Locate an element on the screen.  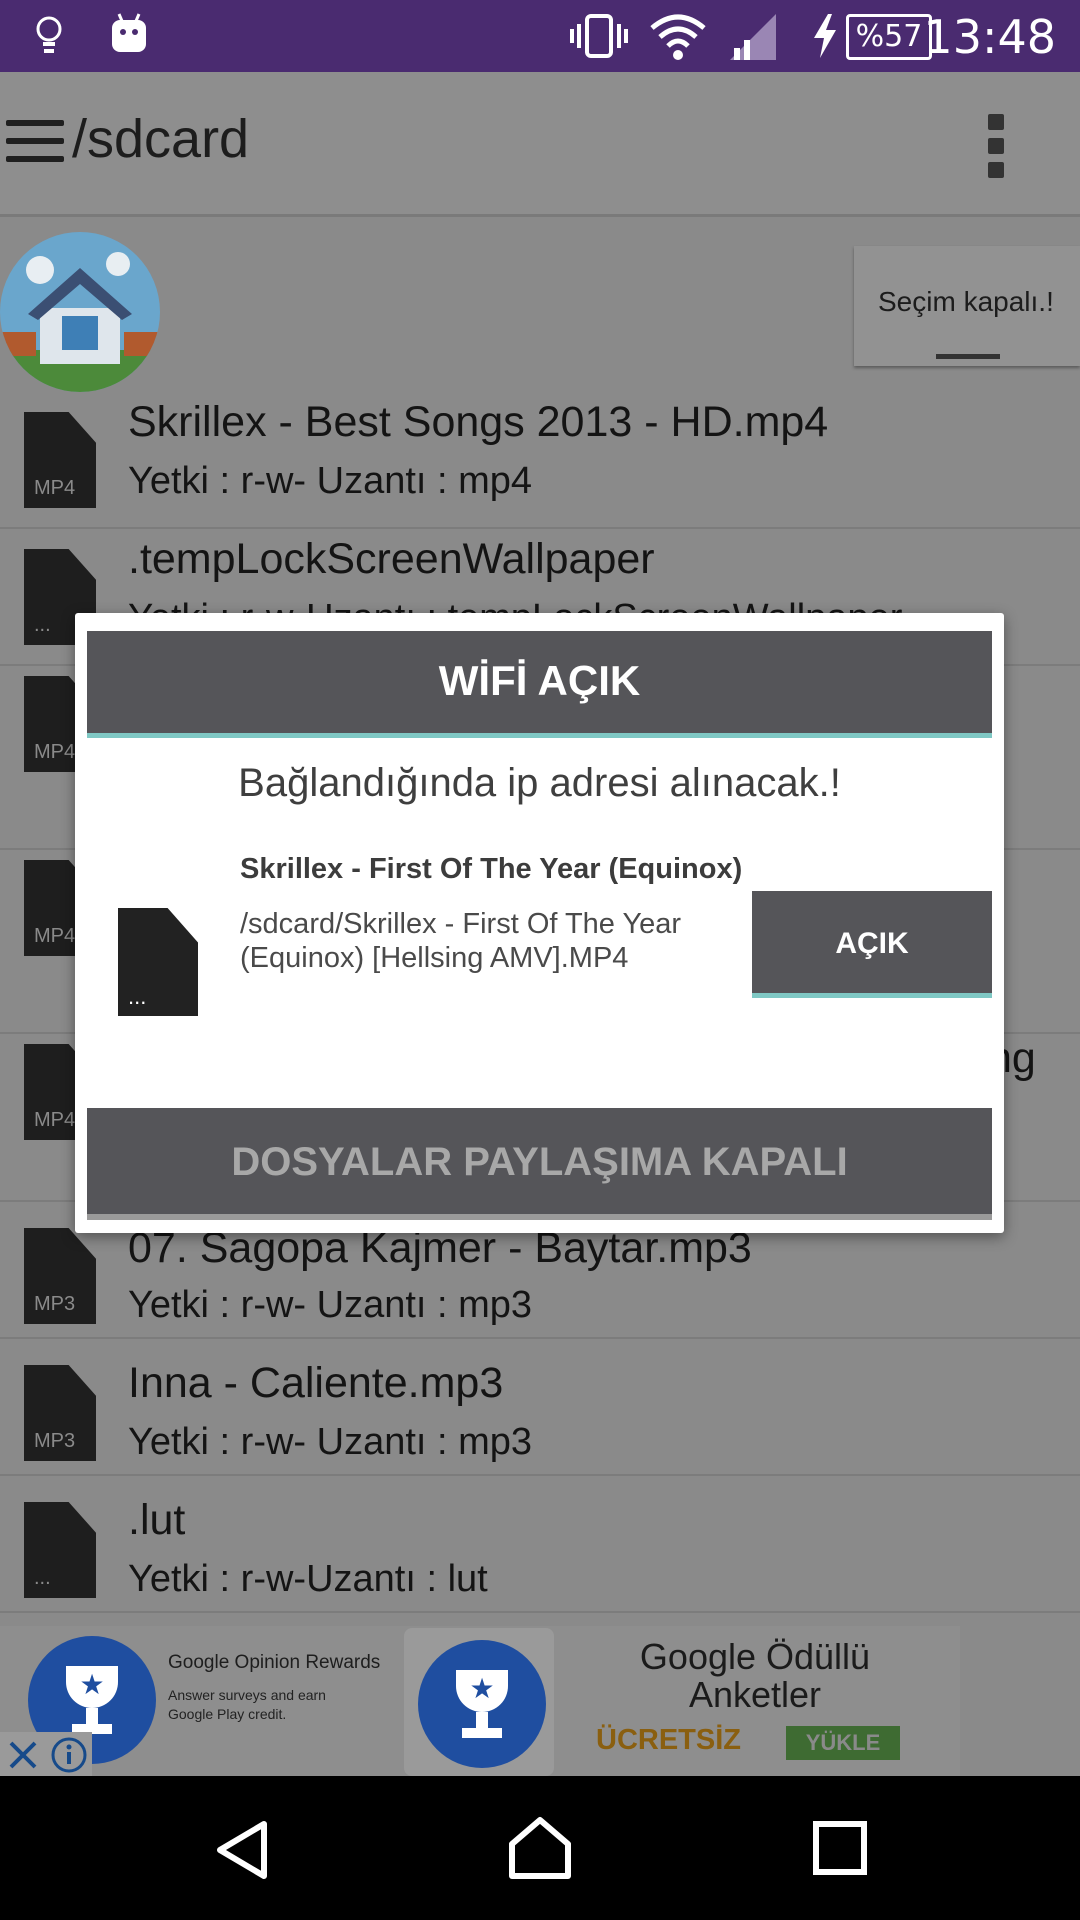
android-debug-icon is located at coordinates (129, 32).